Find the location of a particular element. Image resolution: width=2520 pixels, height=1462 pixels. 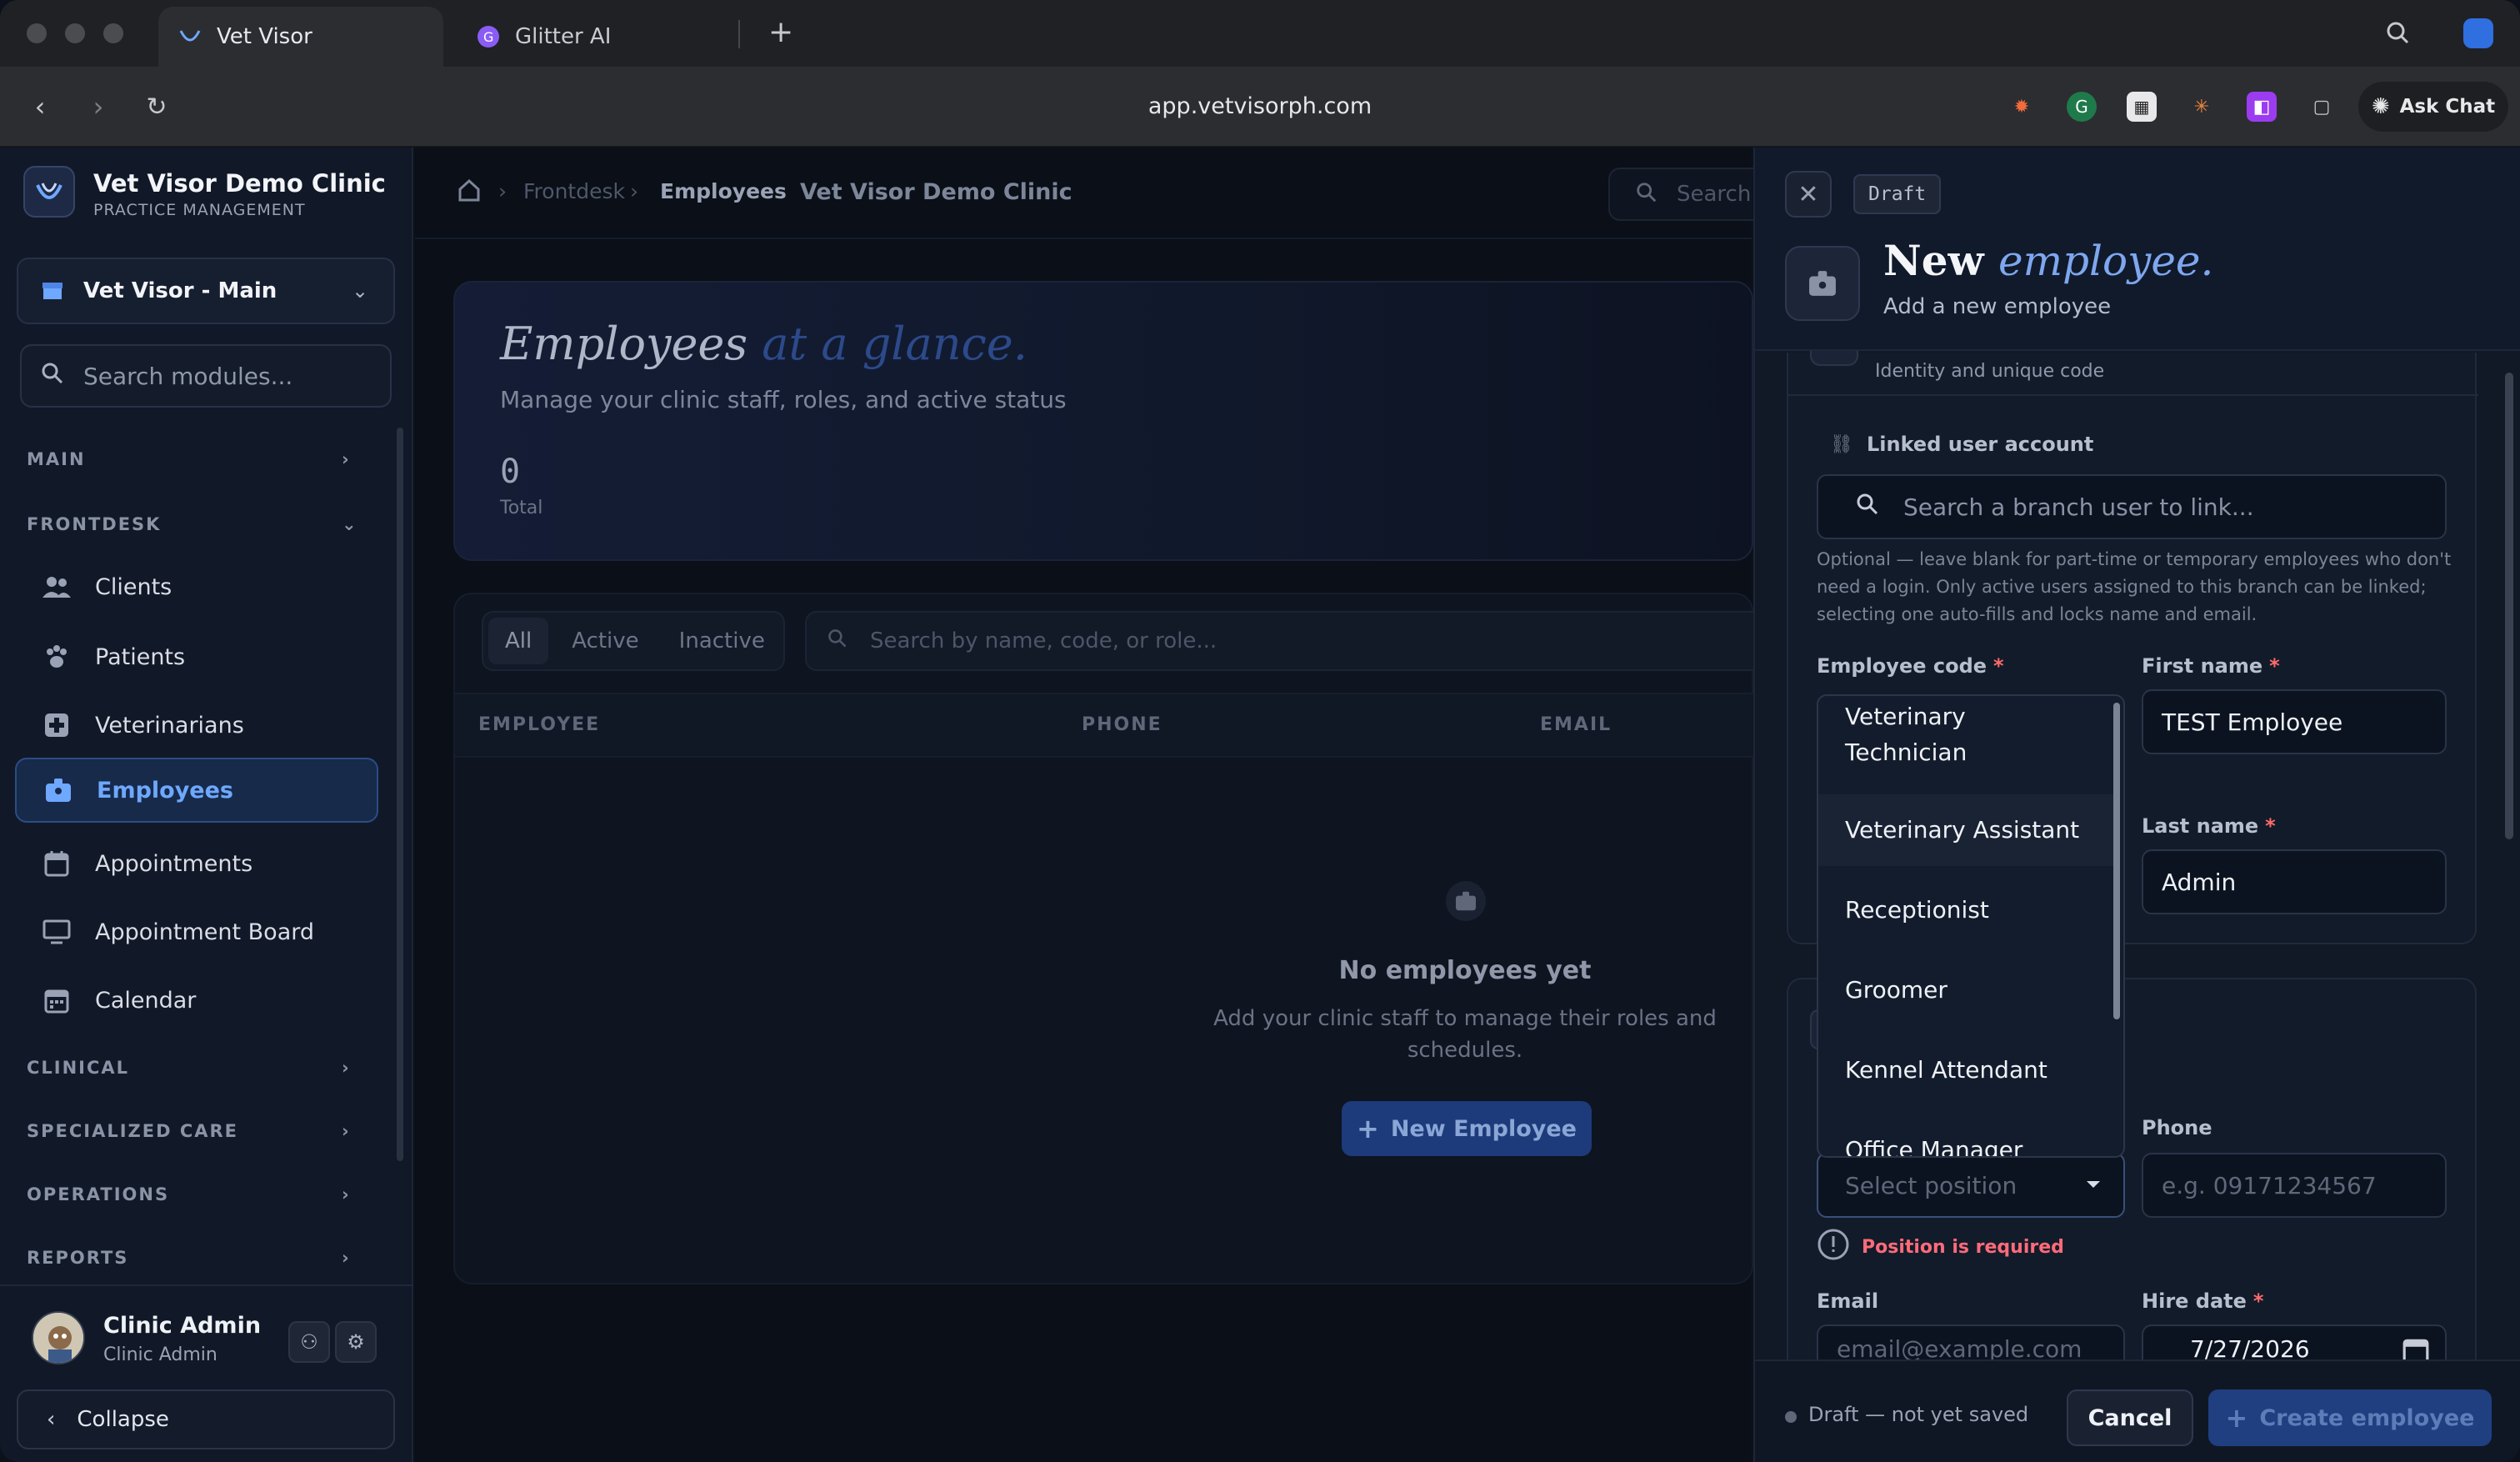

extension-grid-icon: ▦ is located at coordinates (2142, 107).